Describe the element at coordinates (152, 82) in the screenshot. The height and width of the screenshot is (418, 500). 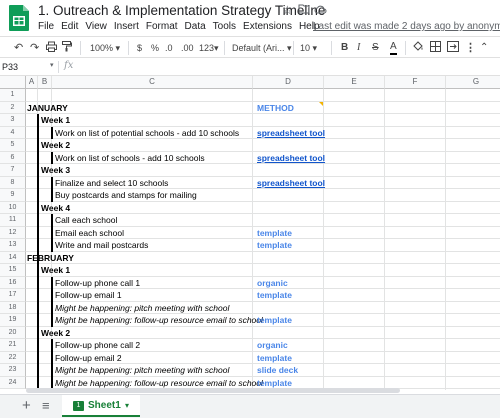
I see `column-header-c: C` at that location.